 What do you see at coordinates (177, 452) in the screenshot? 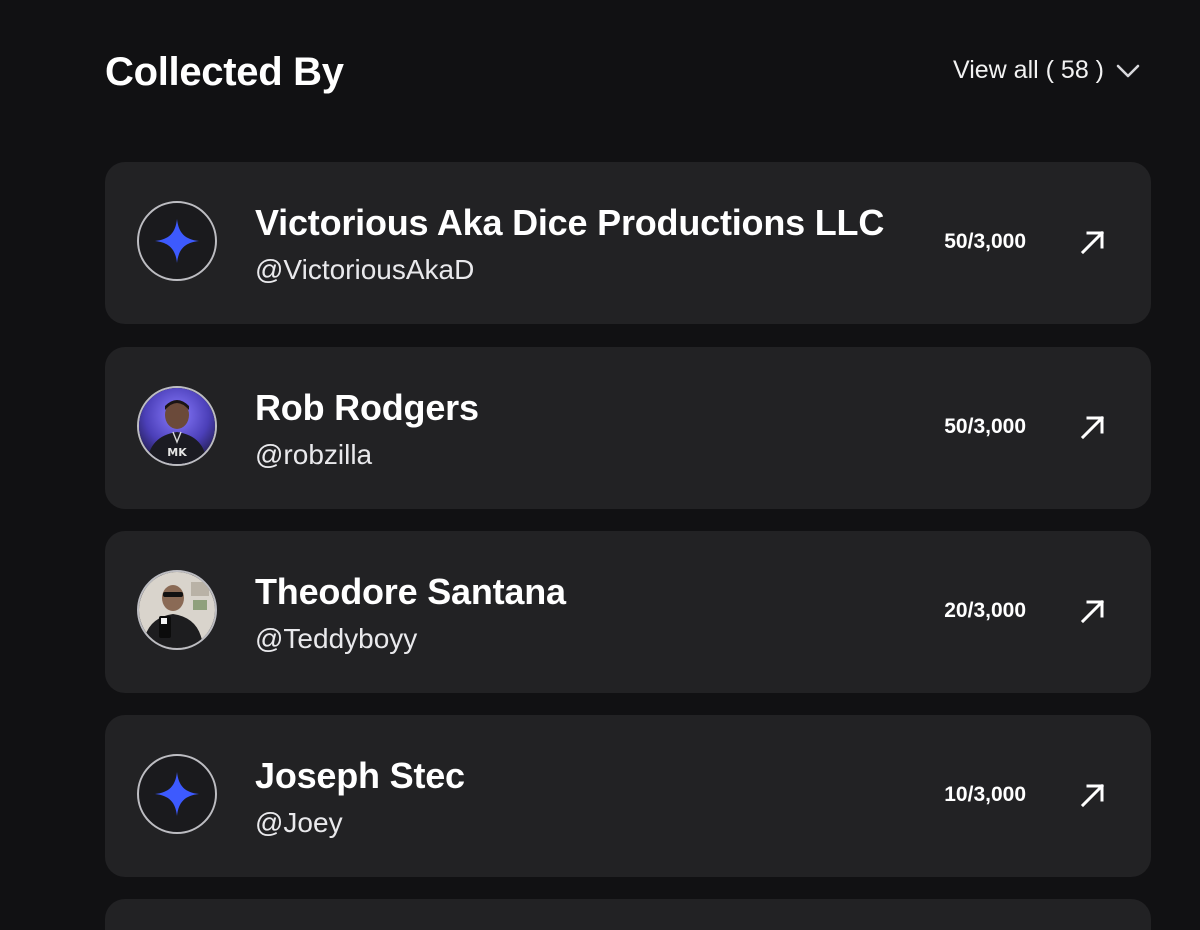
I see `svg-text: MK` at bounding box center [177, 452].